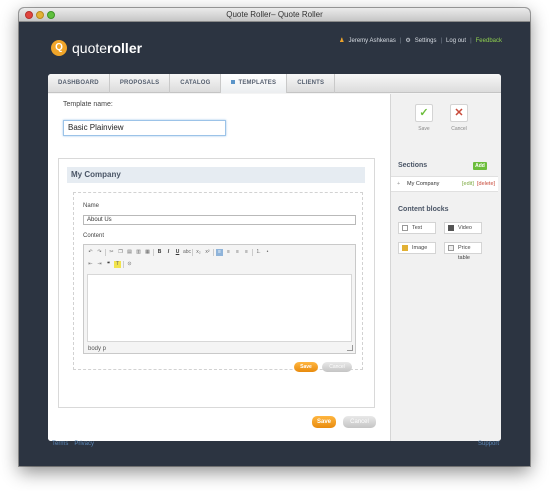 Image resolution: width=550 pixels, height=491 pixels. What do you see at coordinates (88, 104) in the screenshot?
I see `template-name-label: Template name:` at bounding box center [88, 104].